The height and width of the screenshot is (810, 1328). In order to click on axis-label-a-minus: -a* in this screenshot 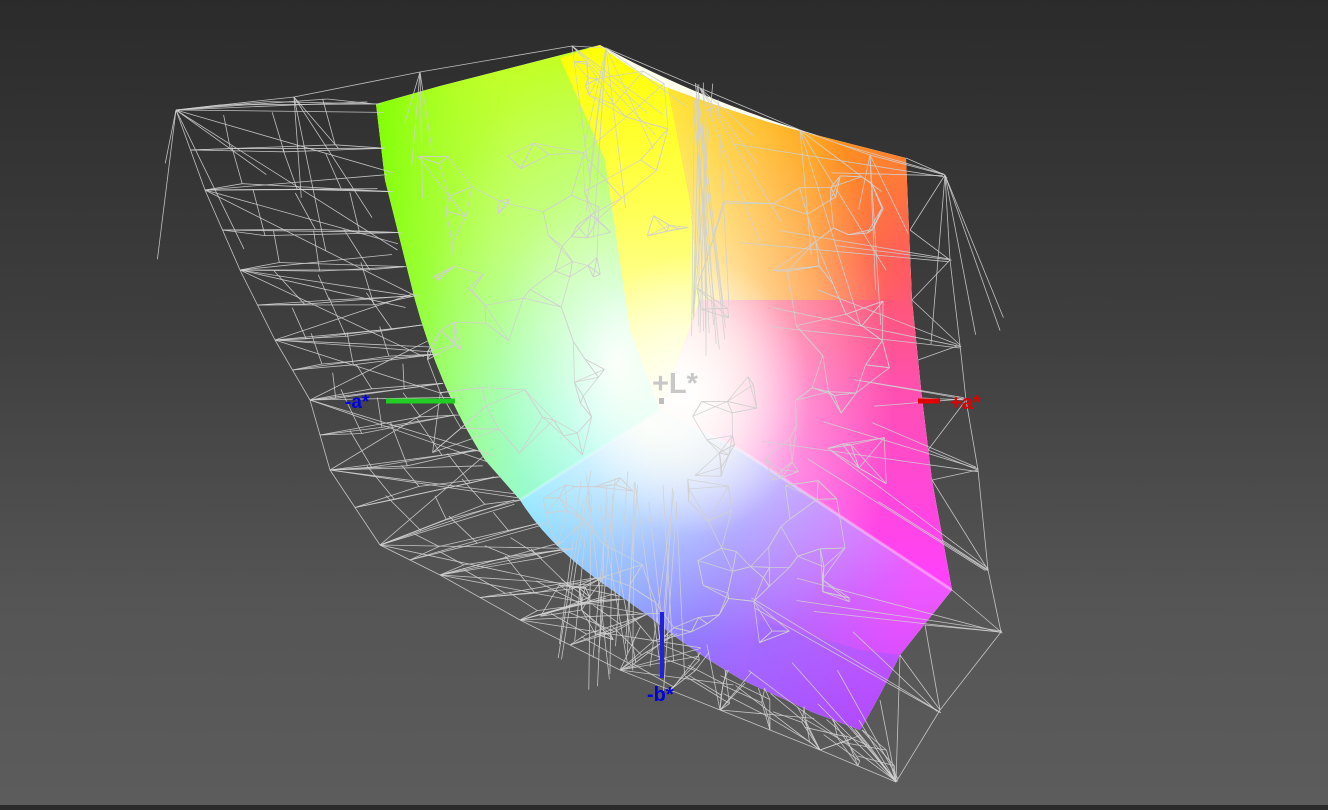, I will do `click(357, 402)`.